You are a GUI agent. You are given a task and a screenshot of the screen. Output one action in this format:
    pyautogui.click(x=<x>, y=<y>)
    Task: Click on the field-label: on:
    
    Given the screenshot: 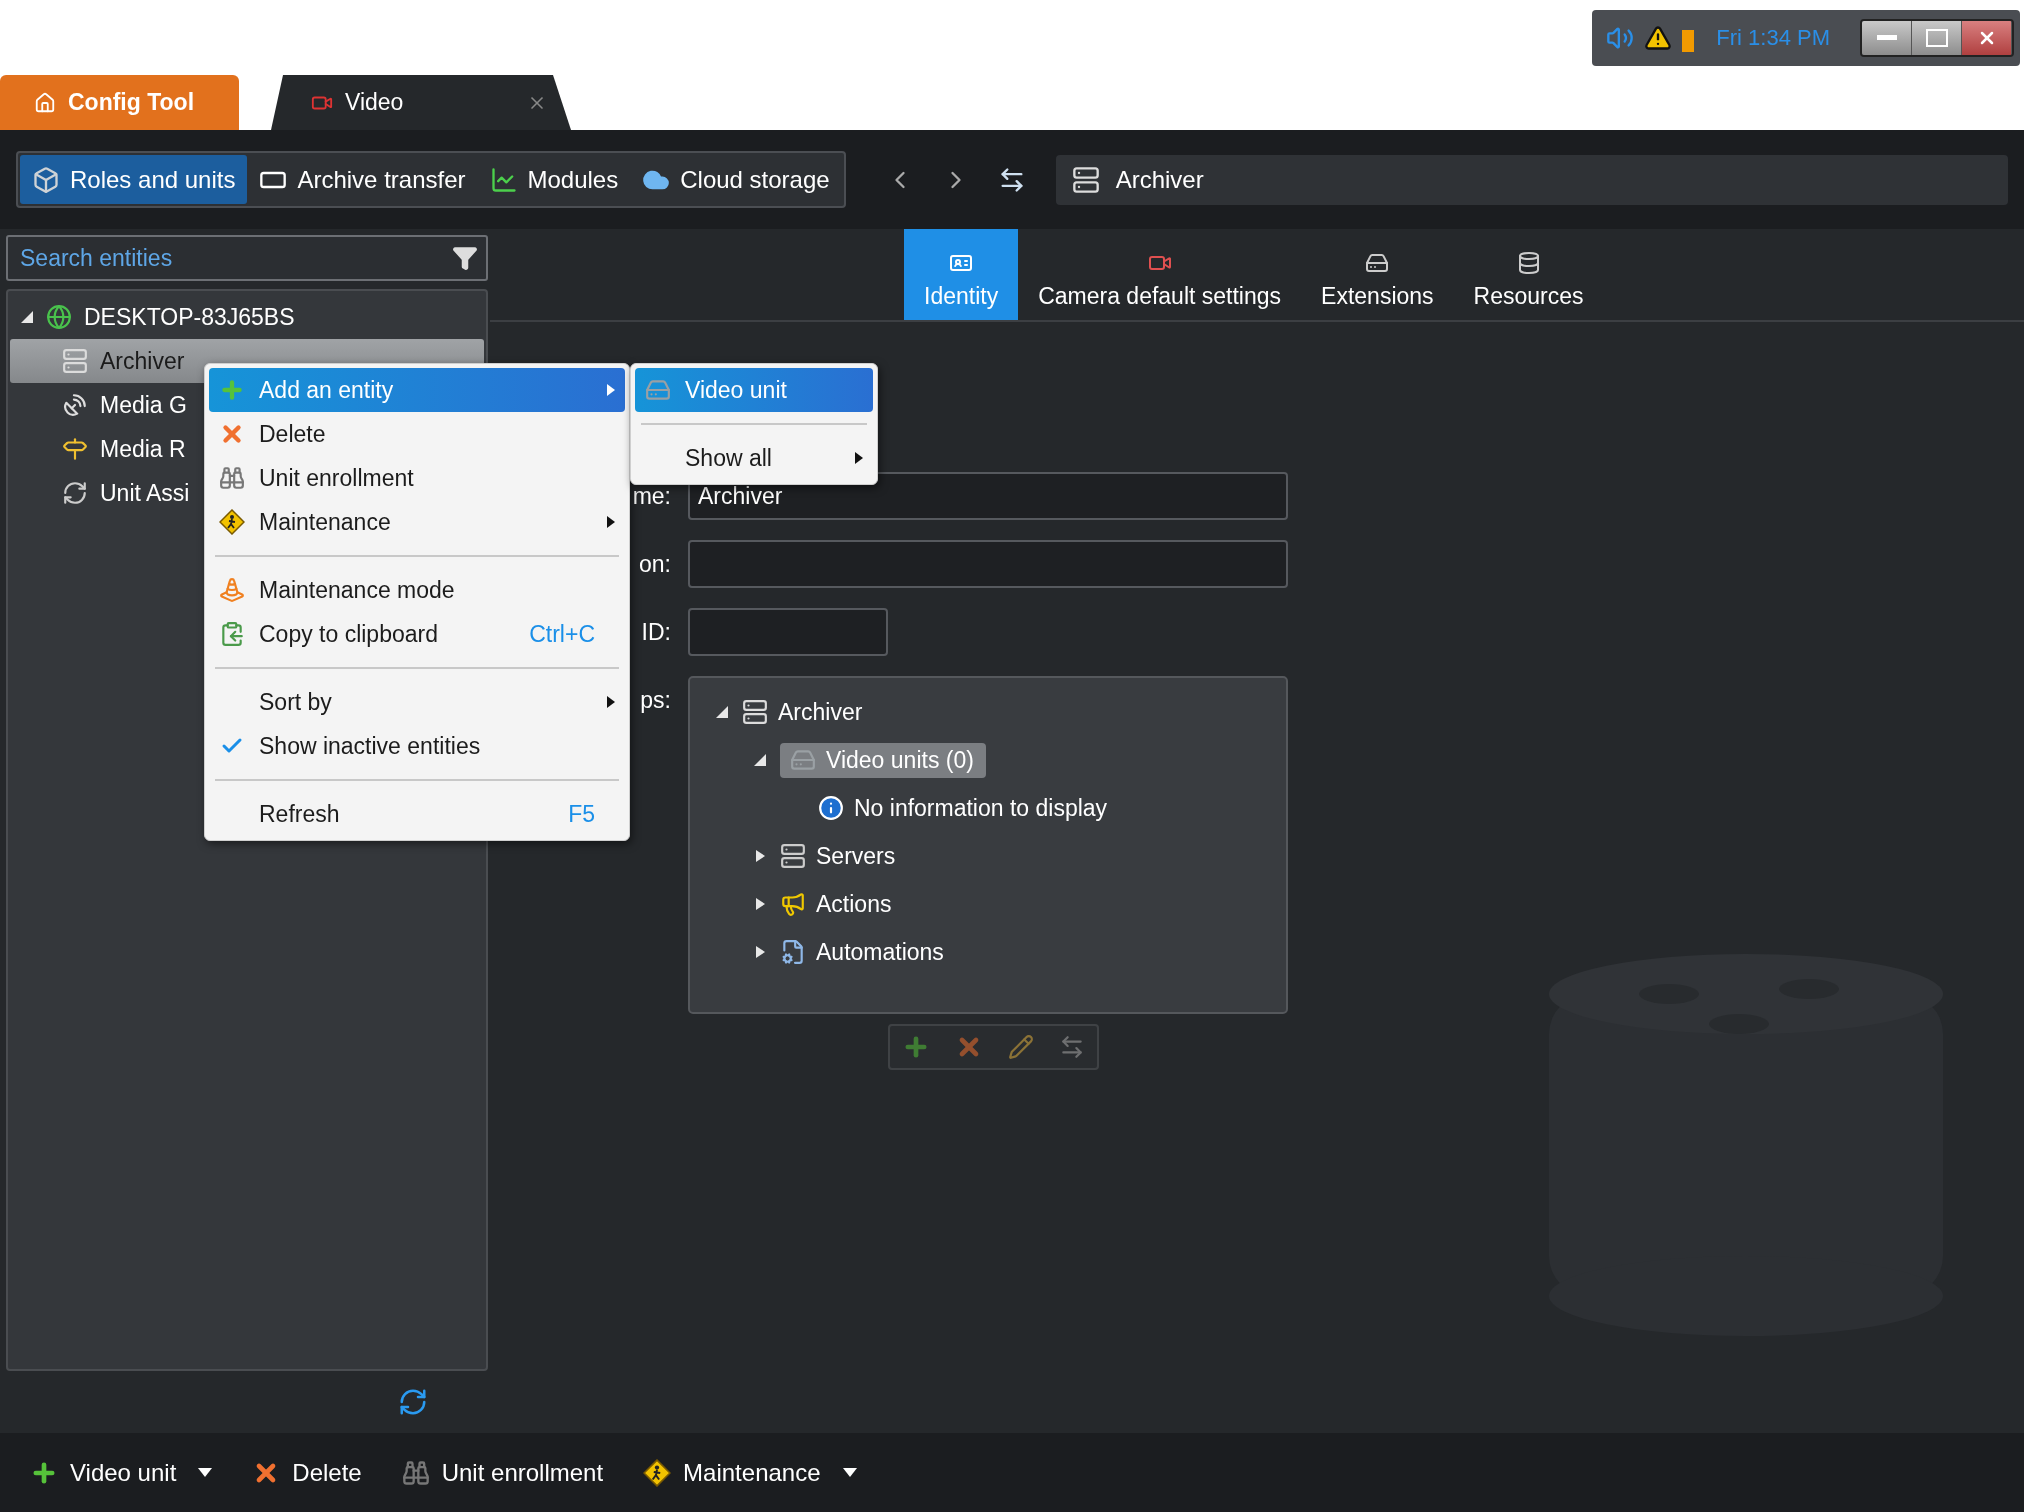 What is the action you would take?
    pyautogui.click(x=655, y=565)
    